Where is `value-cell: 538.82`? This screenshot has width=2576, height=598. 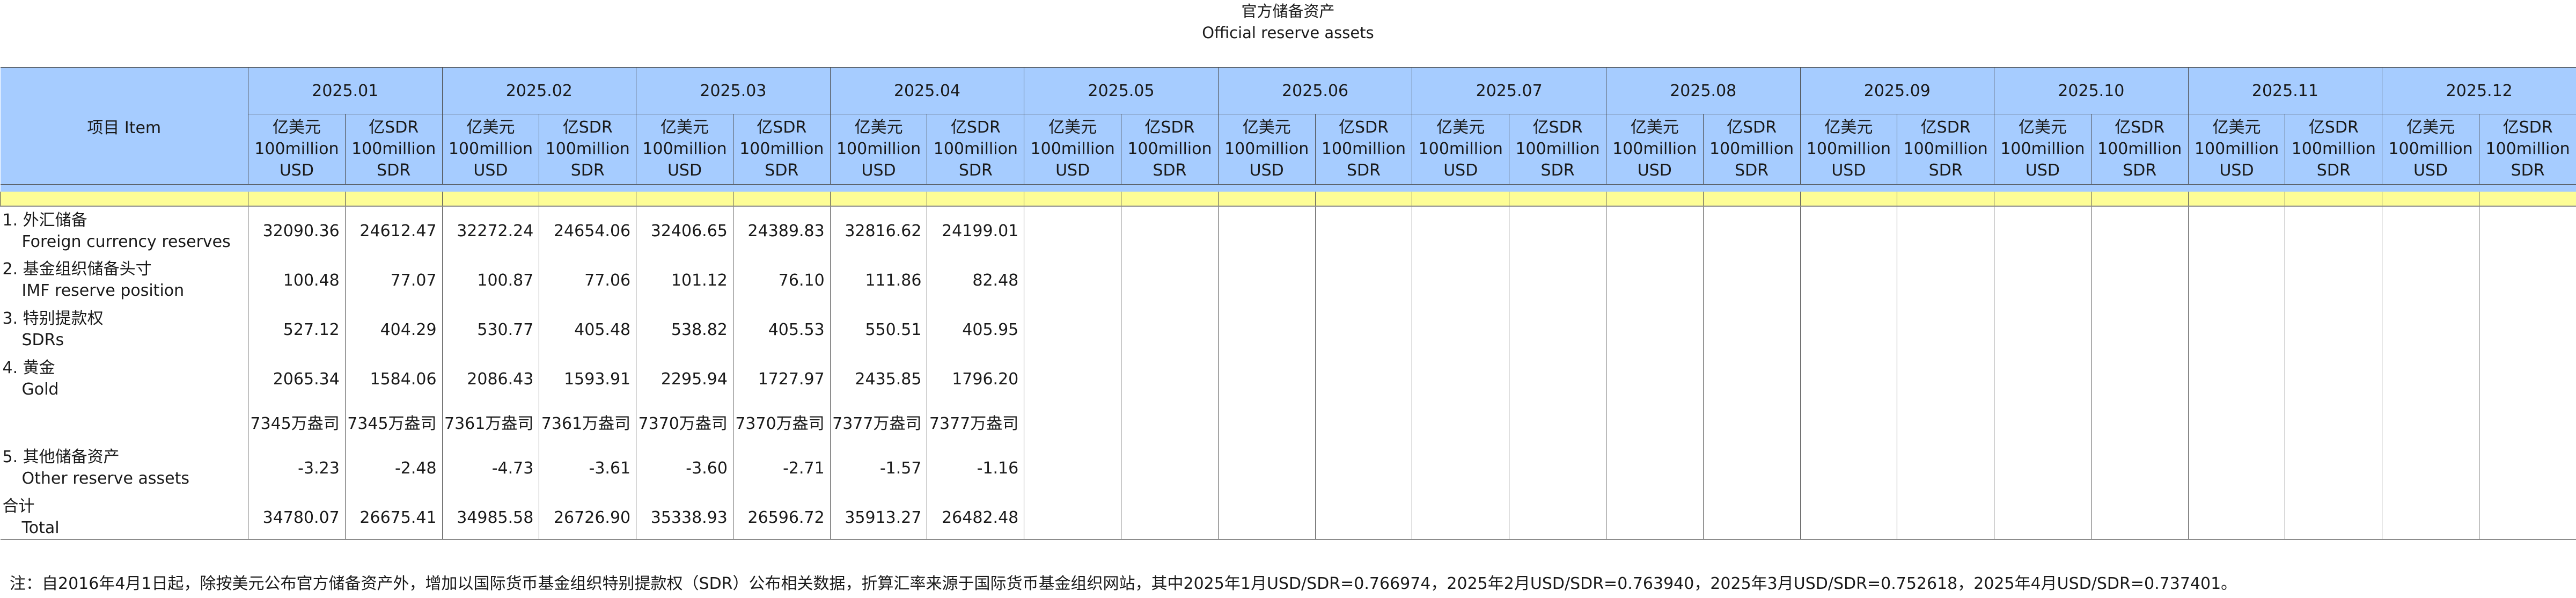 value-cell: 538.82 is located at coordinates (684, 330).